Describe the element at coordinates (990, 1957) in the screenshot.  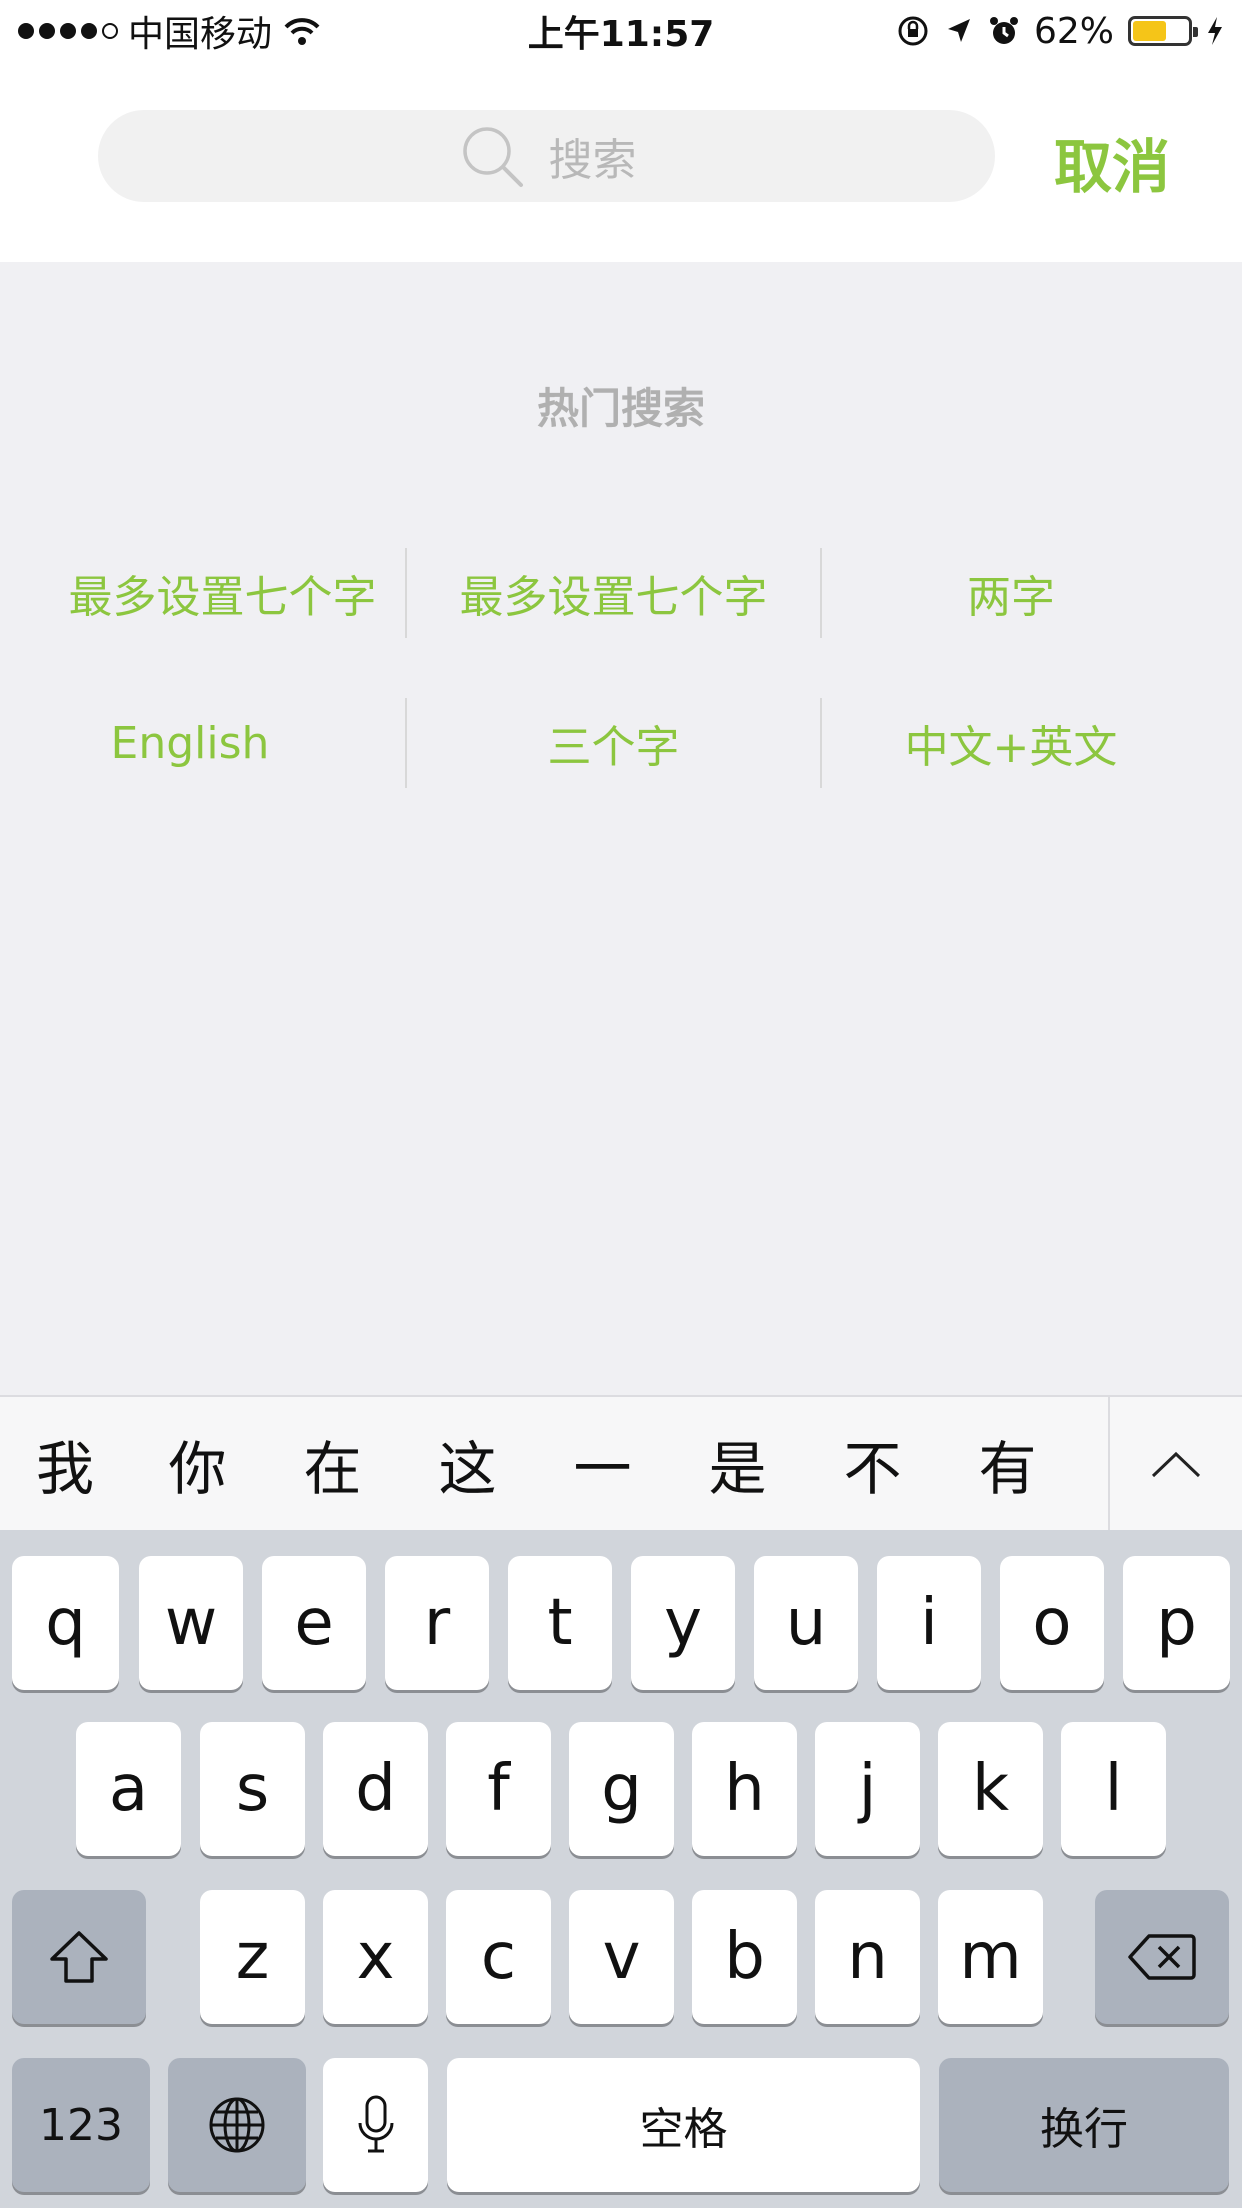
I see `key-m: m` at that location.